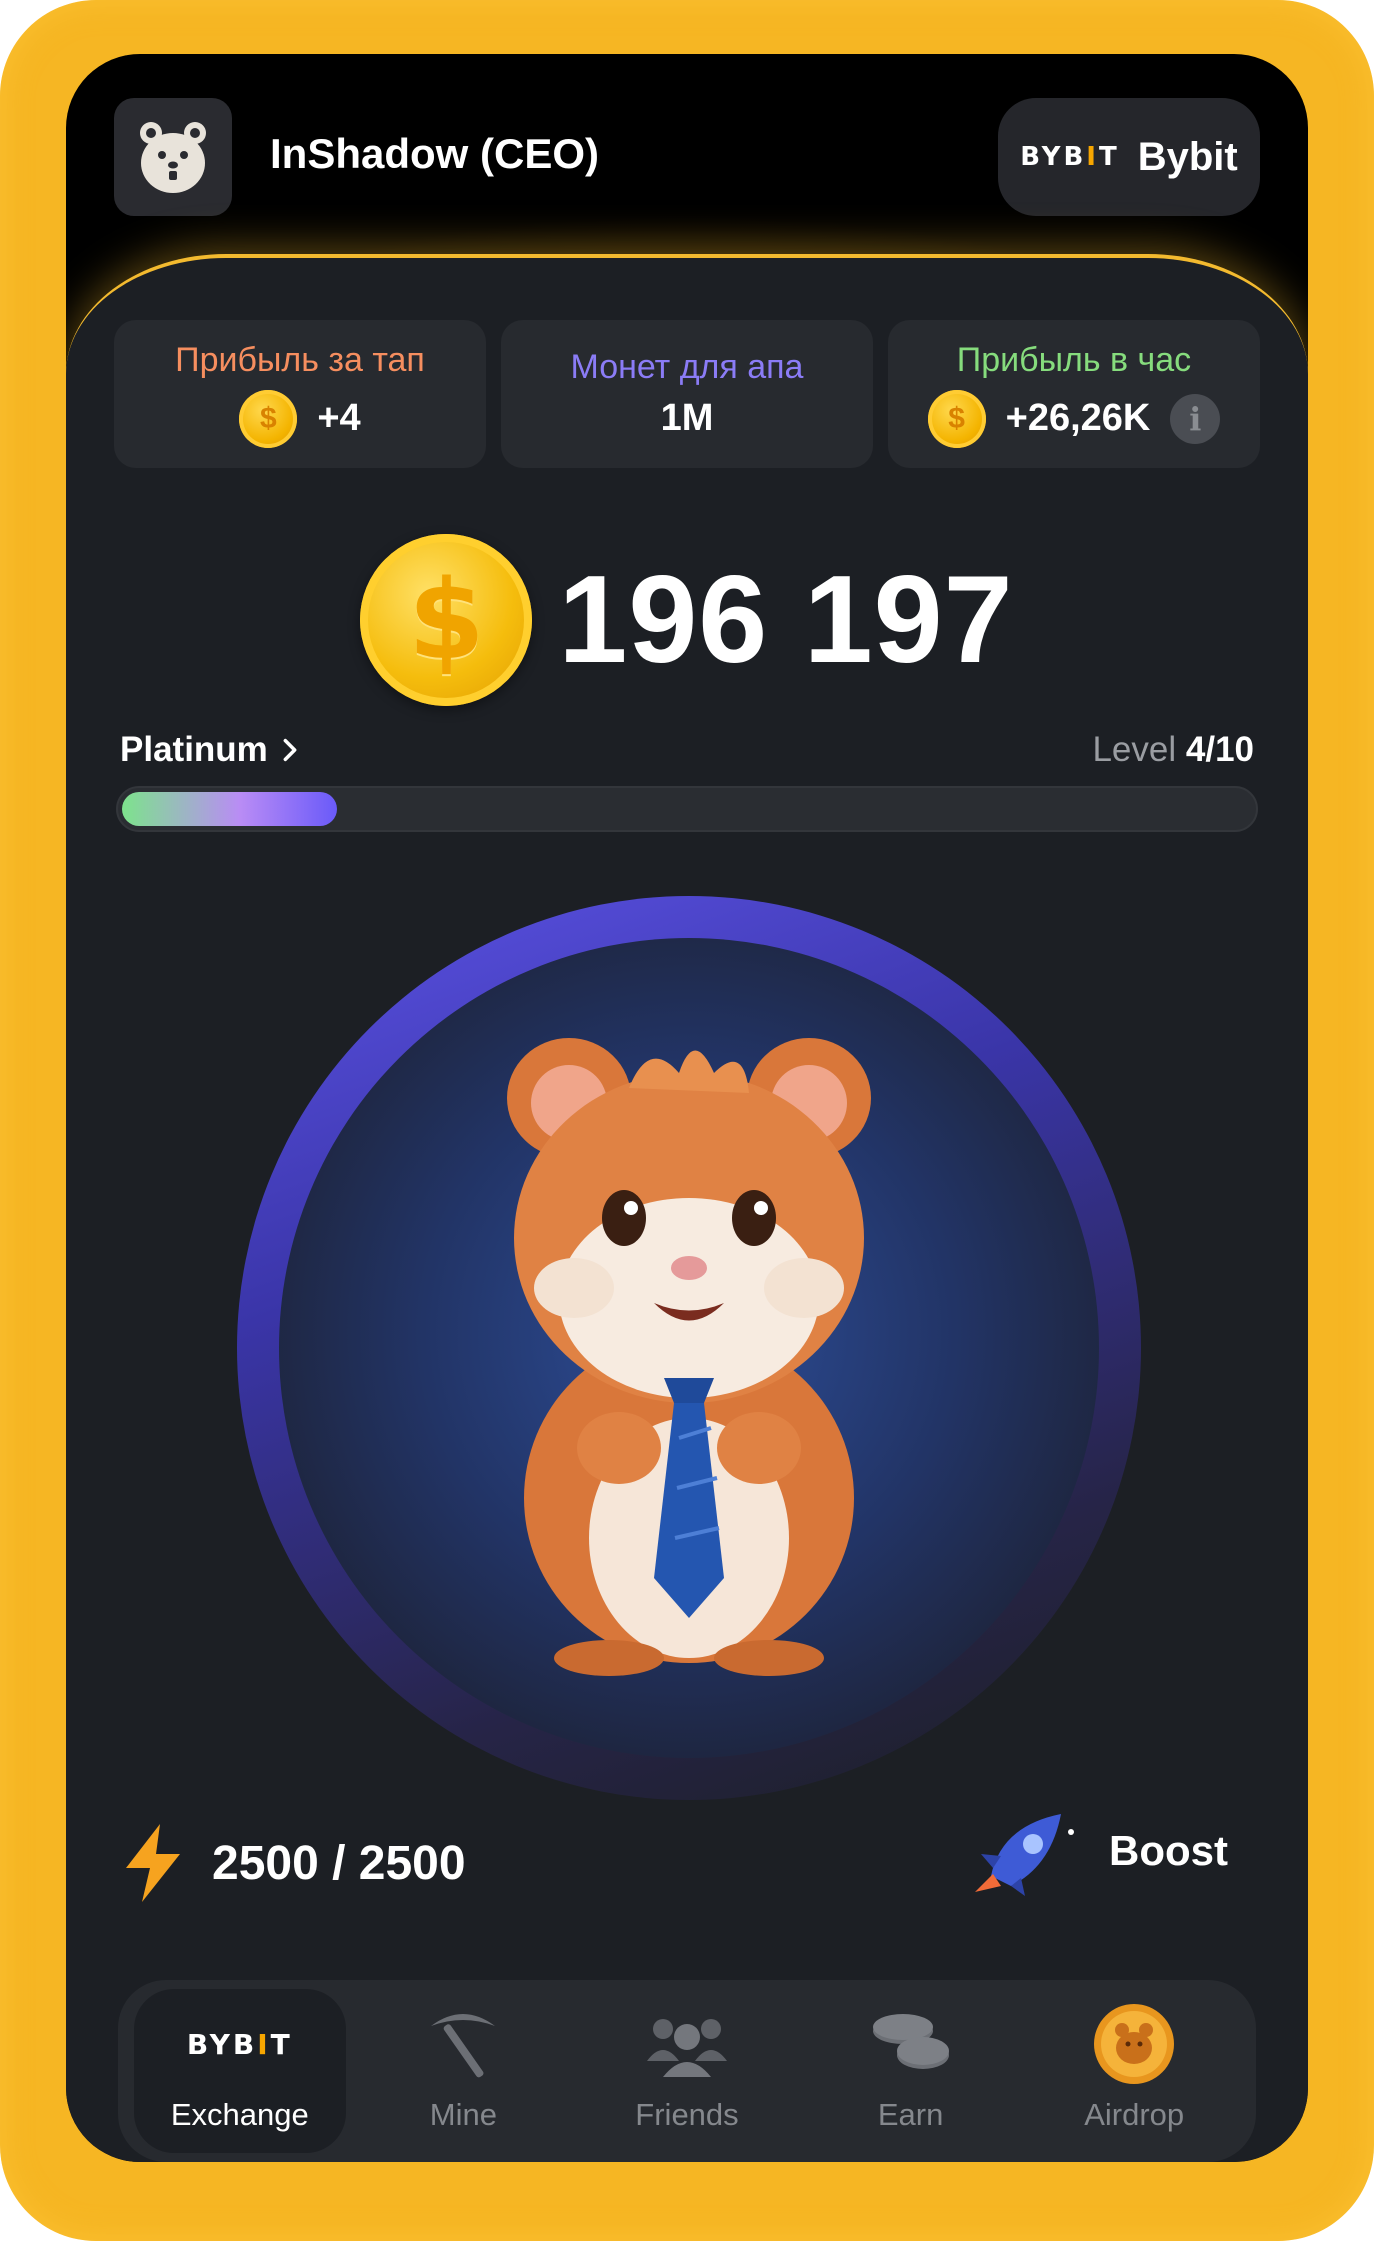  Describe the element at coordinates (910, 2114) in the screenshot. I see `nav-label: Earn` at that location.